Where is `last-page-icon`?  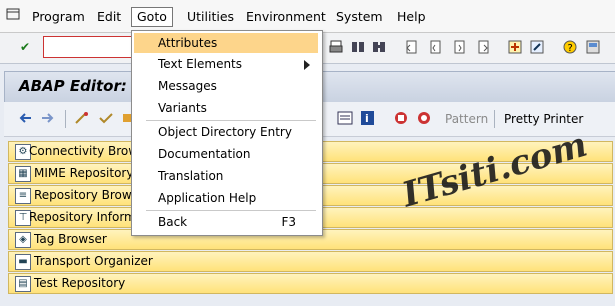
last-page-icon is located at coordinates (483, 47).